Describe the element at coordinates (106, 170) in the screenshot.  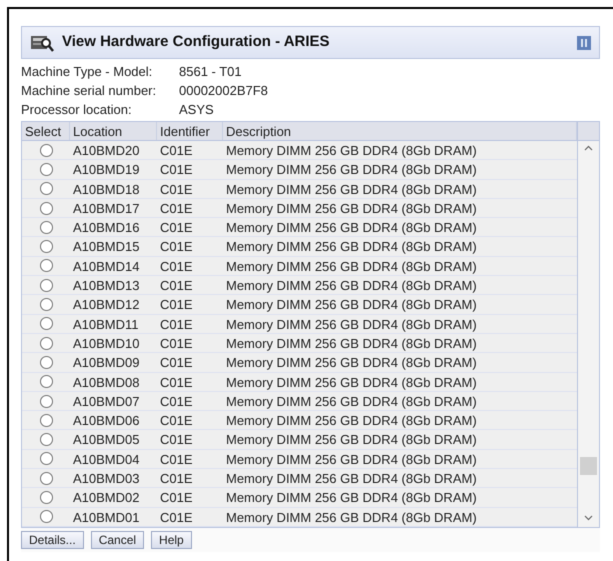
I see `table-cell-text: A10BMD19` at that location.